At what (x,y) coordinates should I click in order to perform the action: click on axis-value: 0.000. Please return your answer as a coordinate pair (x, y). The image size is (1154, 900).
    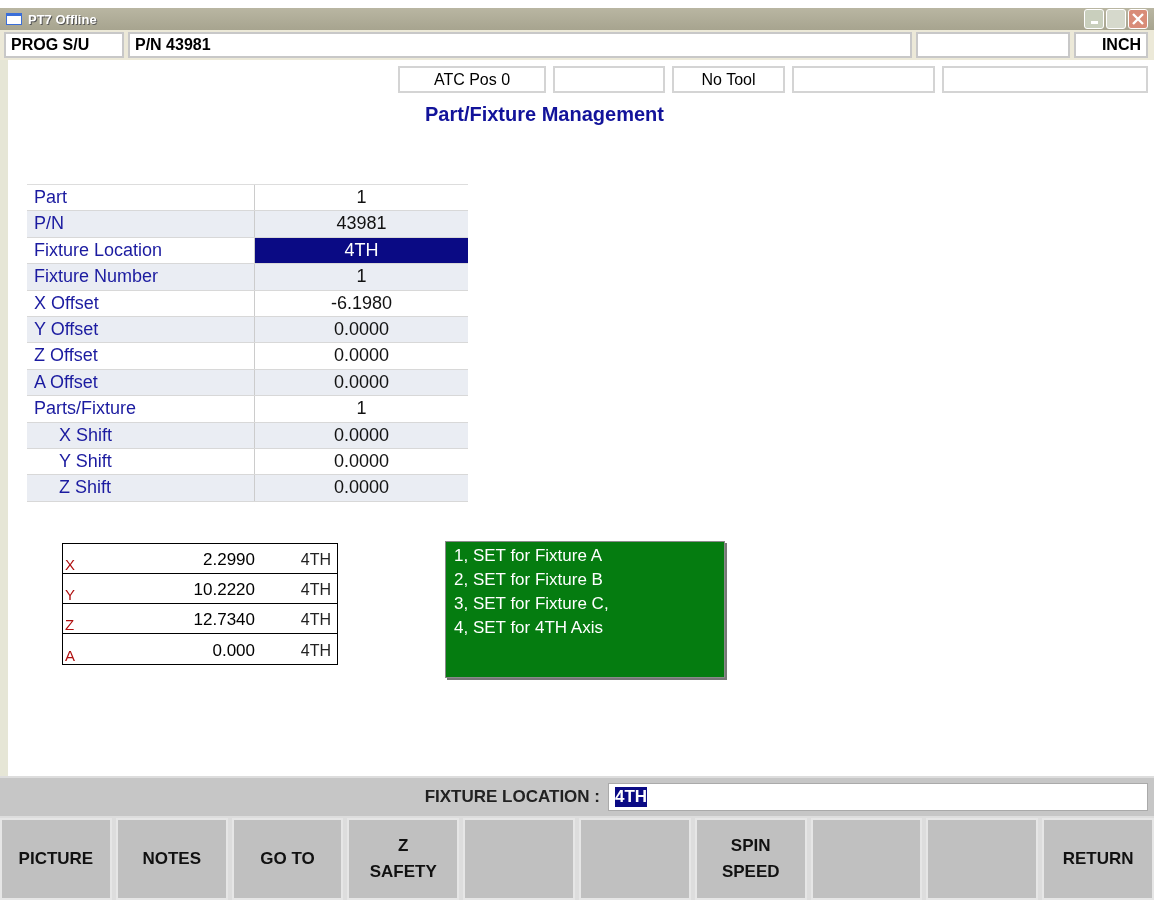
    Looking at the image, I should click on (233, 650).